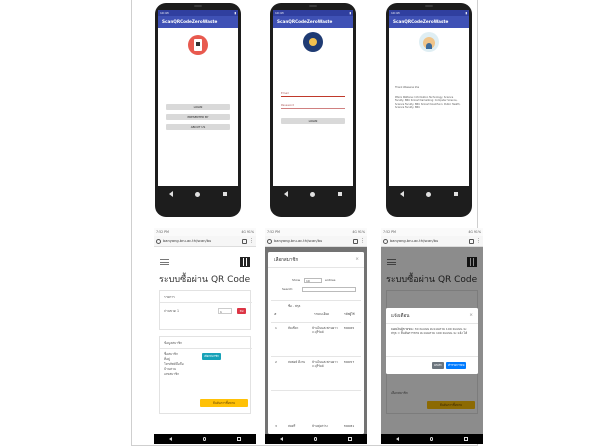 The image size is (604, 448). I want to click on cancel-button: ยกเลิก, so click(438, 365).